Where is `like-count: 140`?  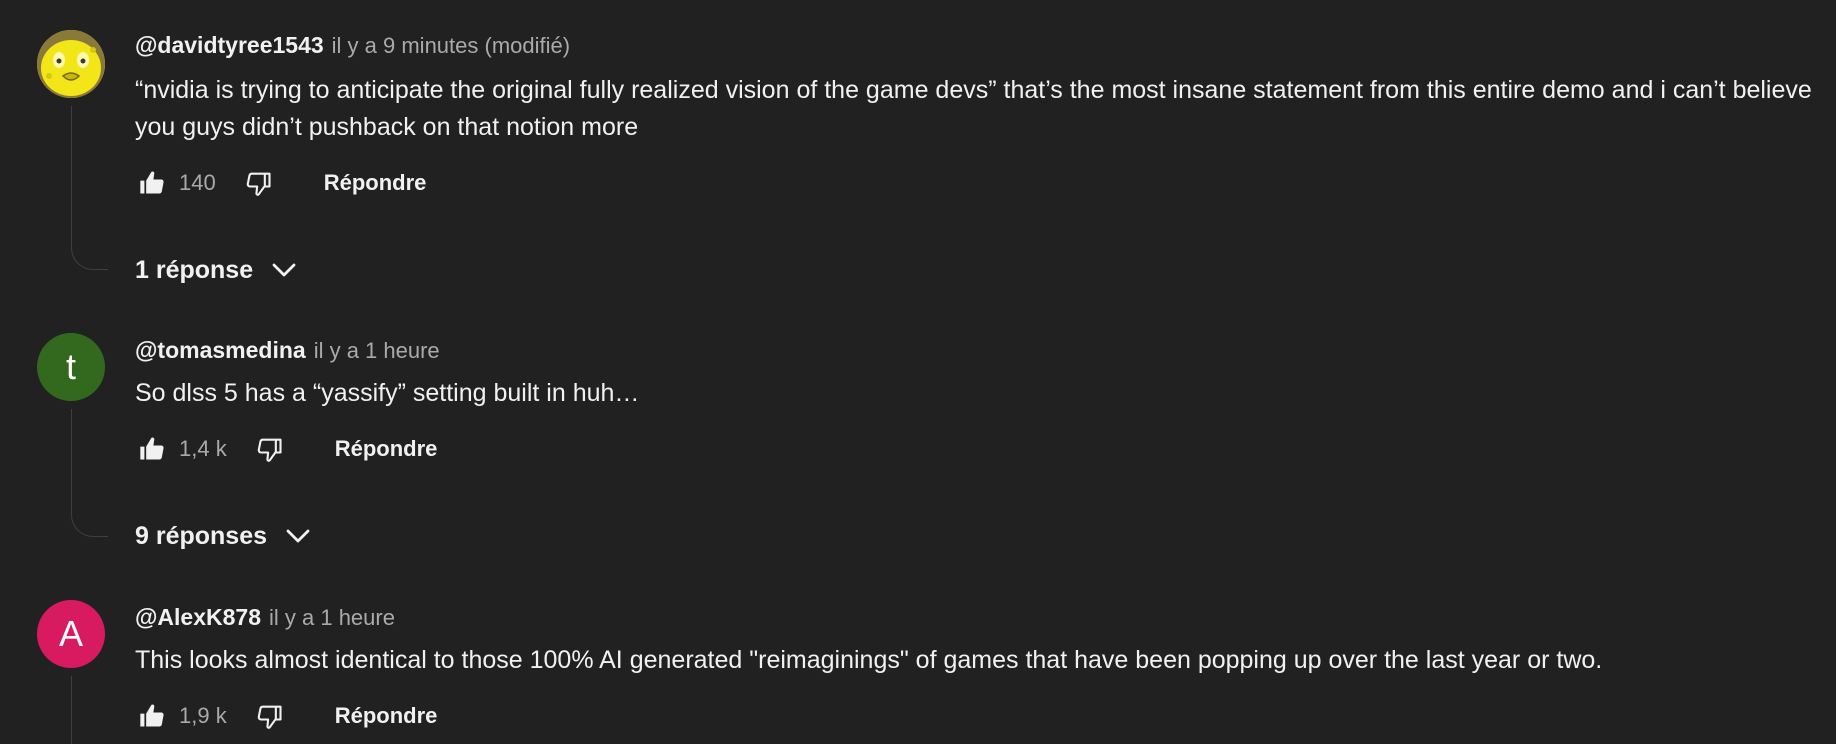 like-count: 140 is located at coordinates (197, 182).